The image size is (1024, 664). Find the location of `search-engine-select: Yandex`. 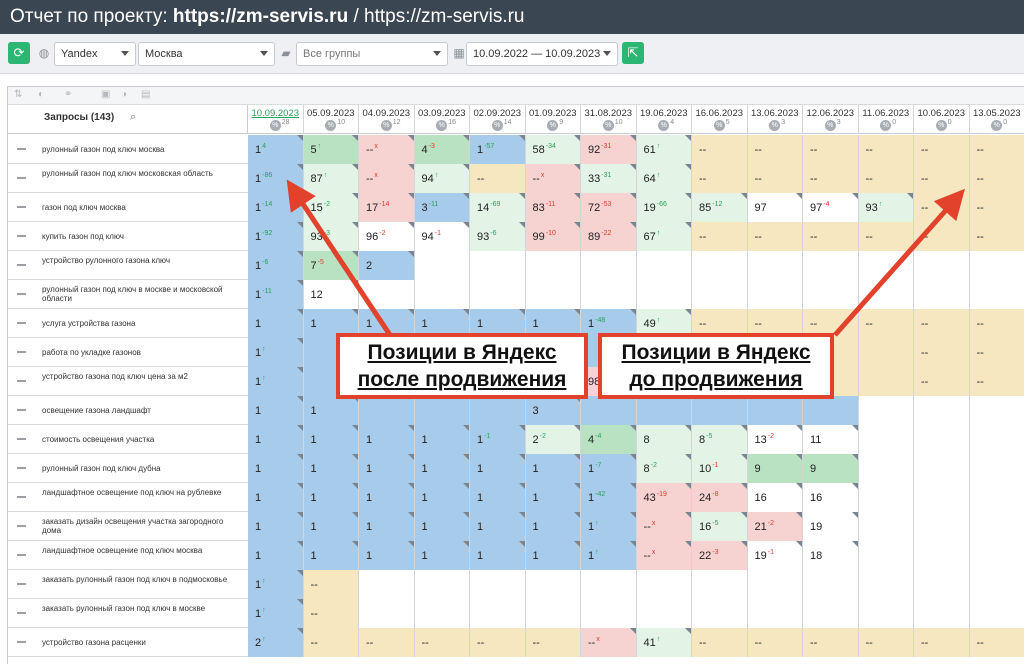

search-engine-select: Yandex is located at coordinates (95, 54).